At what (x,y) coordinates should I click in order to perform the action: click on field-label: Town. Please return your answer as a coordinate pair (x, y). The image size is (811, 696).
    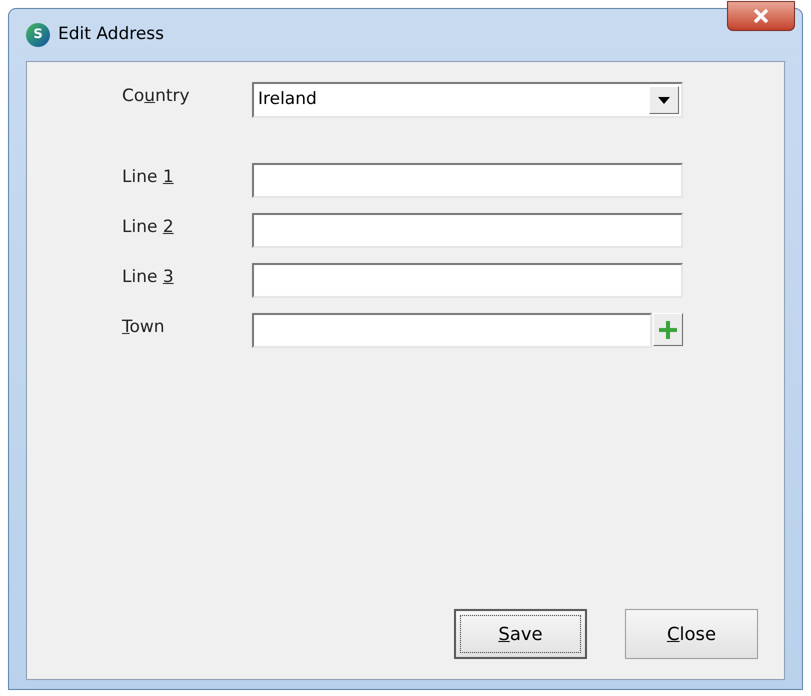
    Looking at the image, I should click on (144, 327).